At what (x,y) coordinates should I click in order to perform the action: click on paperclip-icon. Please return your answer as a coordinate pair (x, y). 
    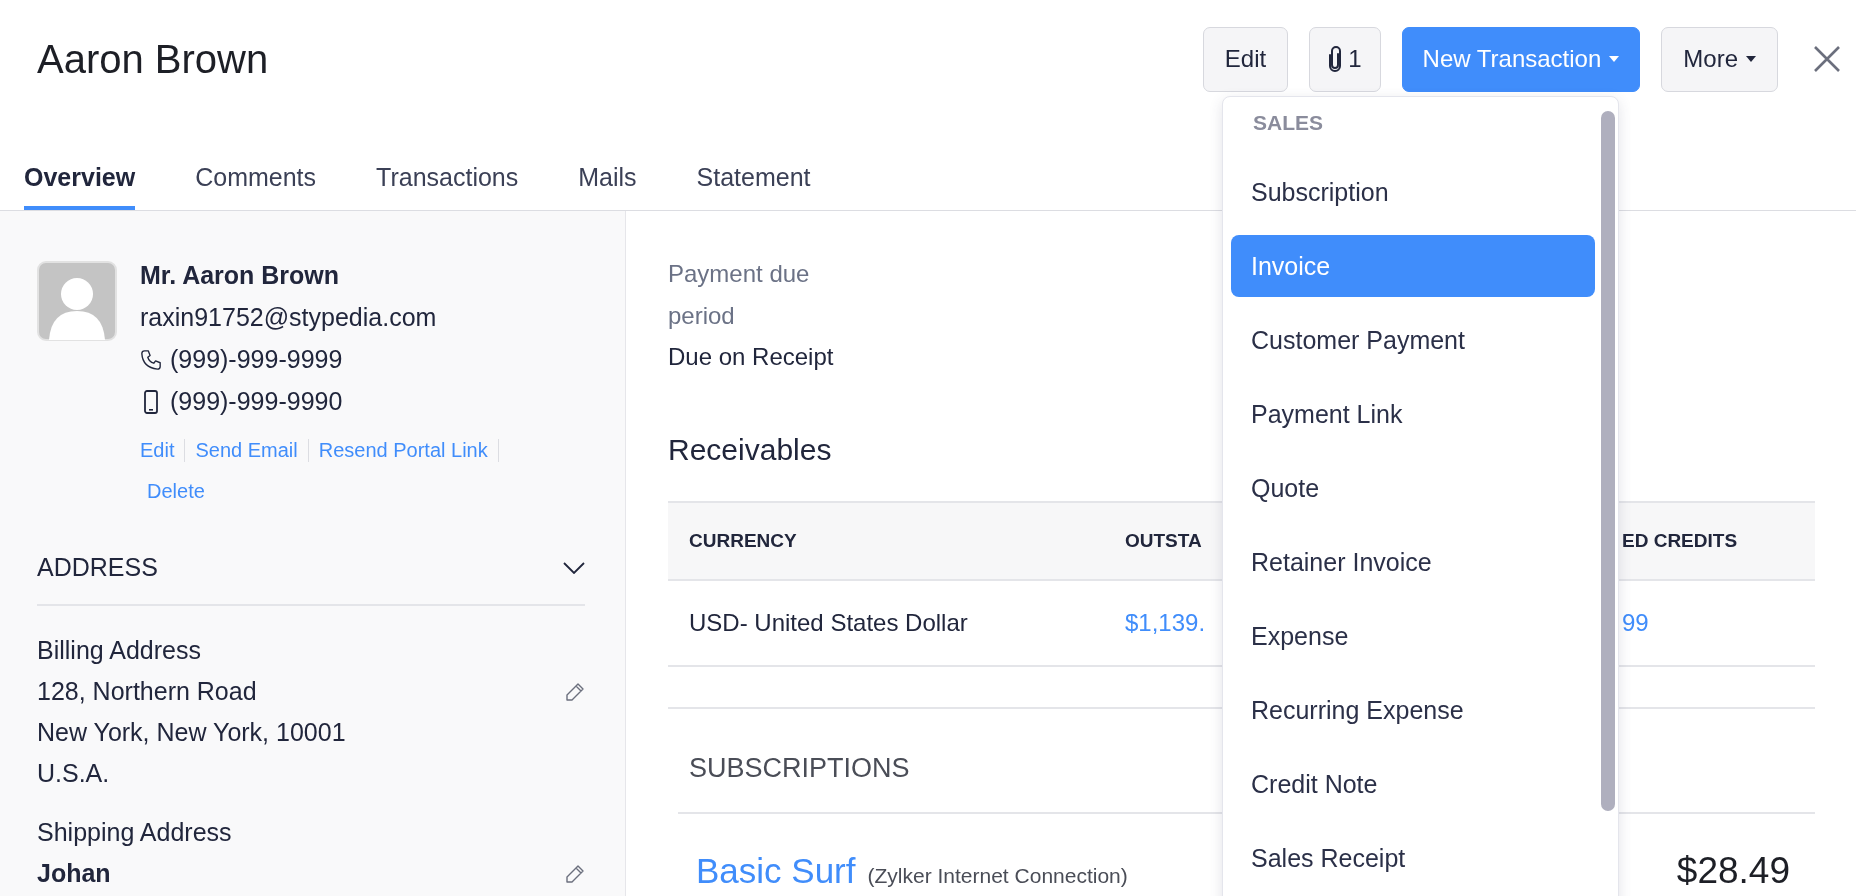
    Looking at the image, I should click on (1335, 59).